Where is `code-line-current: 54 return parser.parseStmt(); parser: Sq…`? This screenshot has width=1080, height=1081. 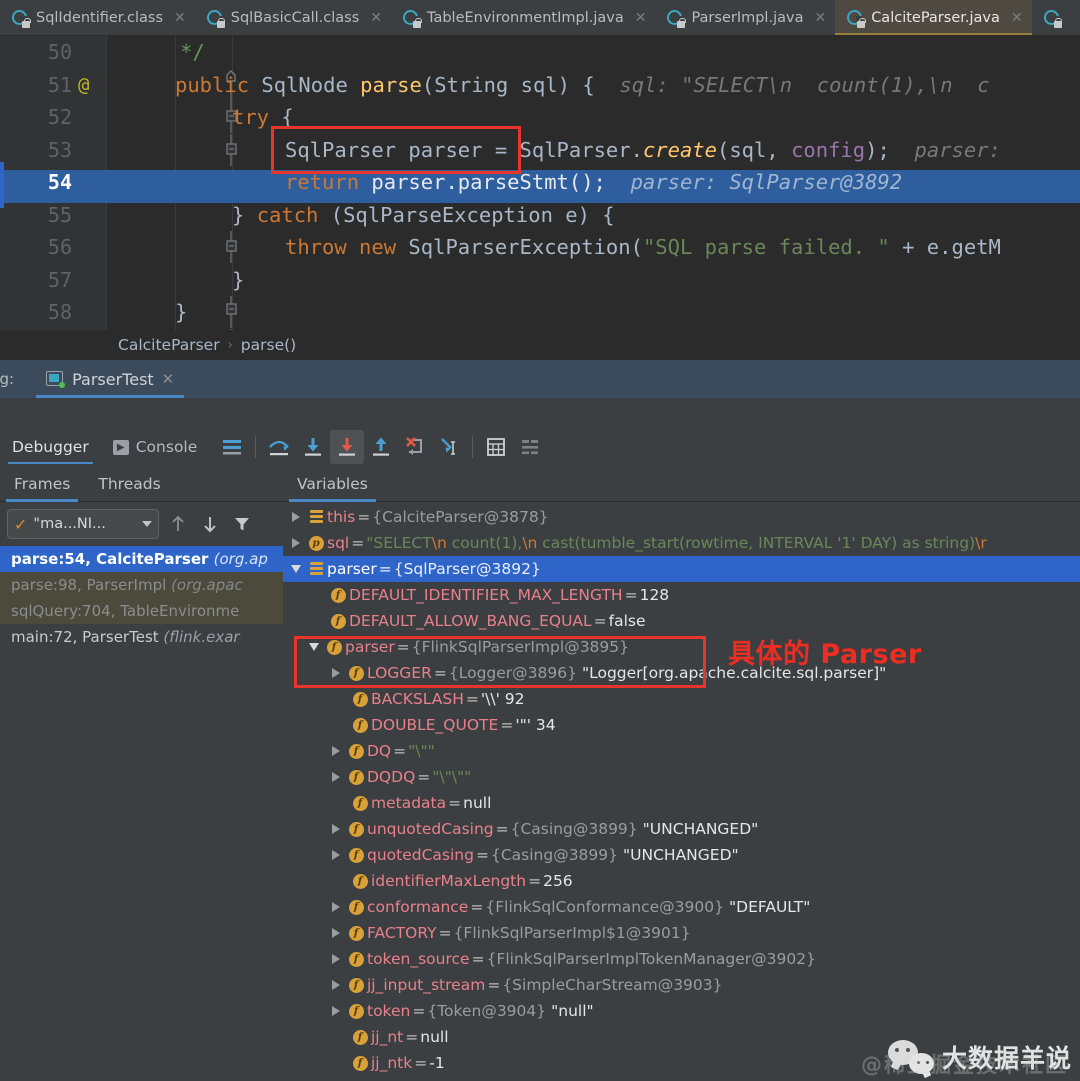
code-line-current: 54 return parser.parseStmt(); parser: Sq… is located at coordinates (540, 182).